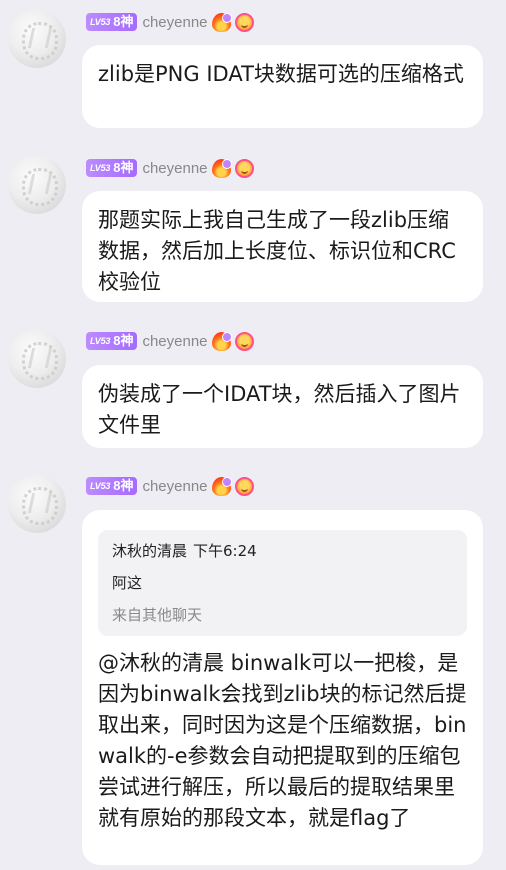  I want to click on quote-text: 阿这, so click(127, 583).